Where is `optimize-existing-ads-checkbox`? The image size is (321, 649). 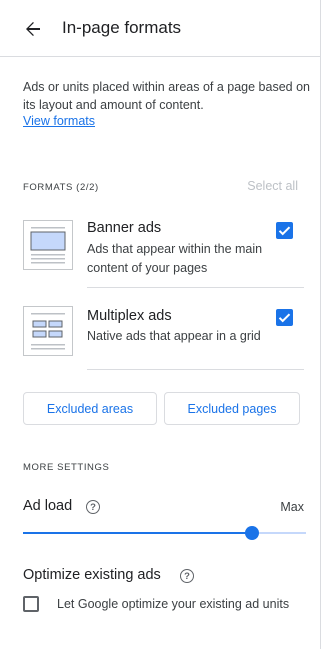 optimize-existing-ads-checkbox is located at coordinates (31, 604).